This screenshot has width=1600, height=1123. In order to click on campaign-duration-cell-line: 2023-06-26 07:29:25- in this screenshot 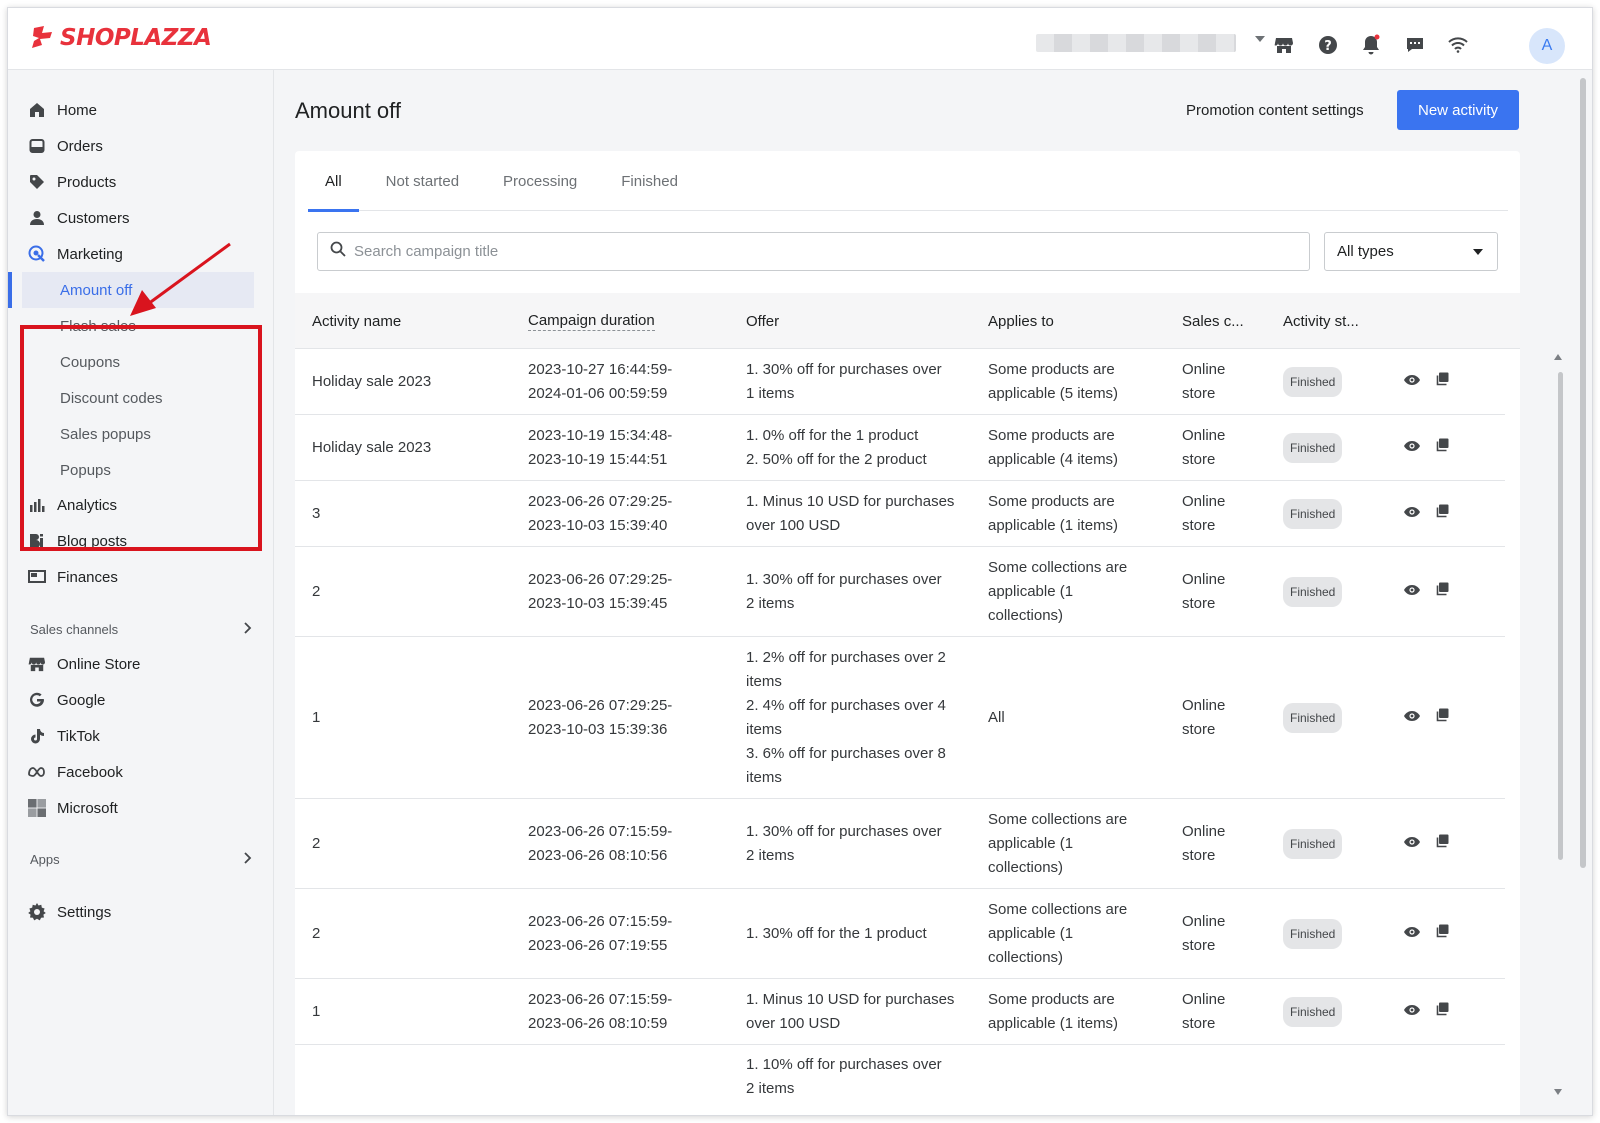, I will do `click(600, 501)`.